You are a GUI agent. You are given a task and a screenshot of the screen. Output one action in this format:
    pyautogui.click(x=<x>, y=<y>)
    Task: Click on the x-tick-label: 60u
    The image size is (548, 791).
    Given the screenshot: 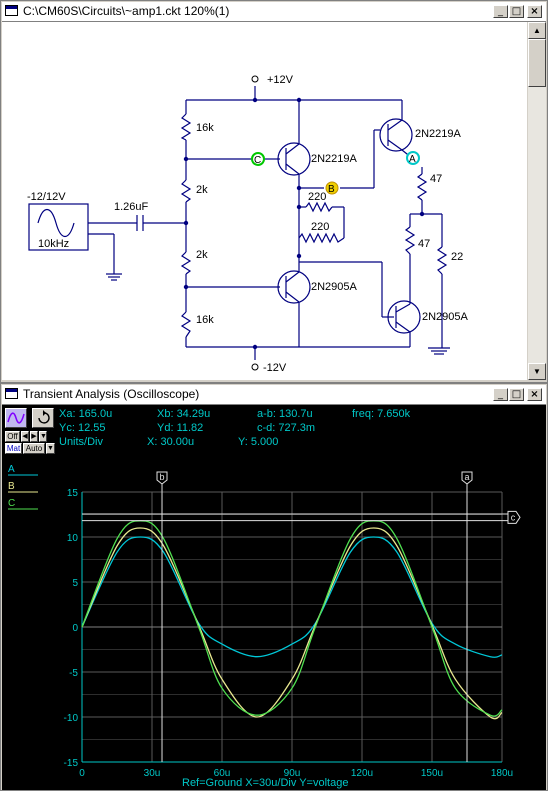 What is the action you would take?
    pyautogui.click(x=222, y=773)
    